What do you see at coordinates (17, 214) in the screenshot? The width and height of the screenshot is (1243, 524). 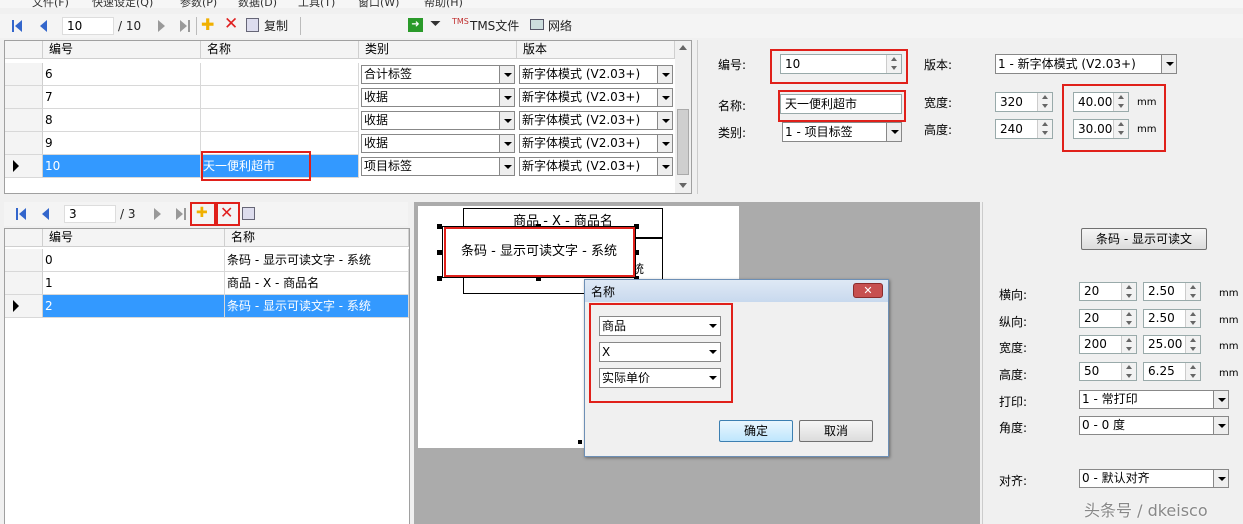 I see `first-element-icon` at bounding box center [17, 214].